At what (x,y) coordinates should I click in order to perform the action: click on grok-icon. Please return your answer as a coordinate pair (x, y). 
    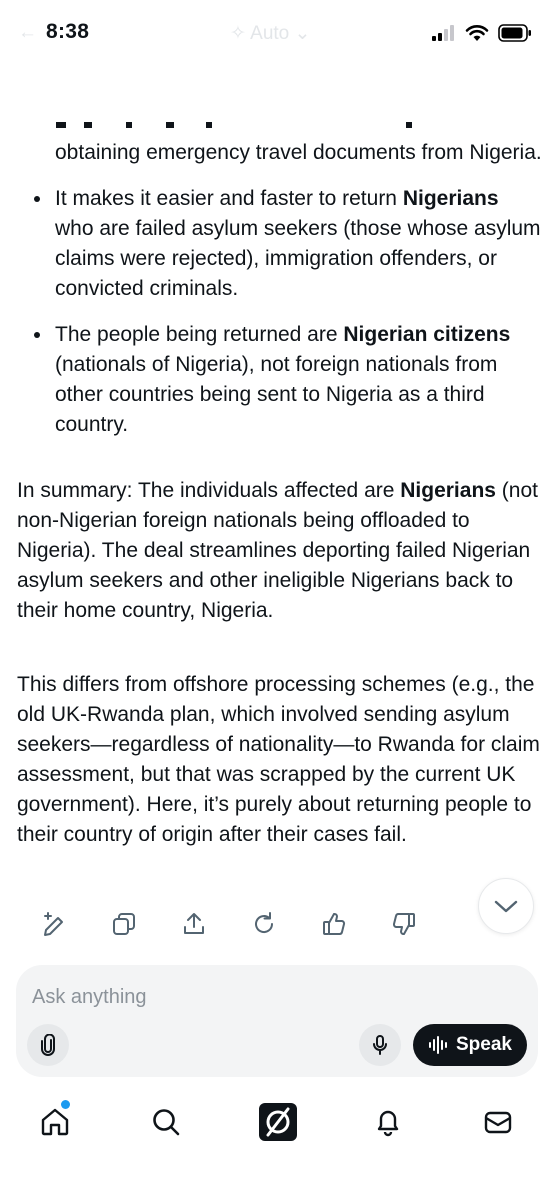
    Looking at the image, I should click on (278, 1122).